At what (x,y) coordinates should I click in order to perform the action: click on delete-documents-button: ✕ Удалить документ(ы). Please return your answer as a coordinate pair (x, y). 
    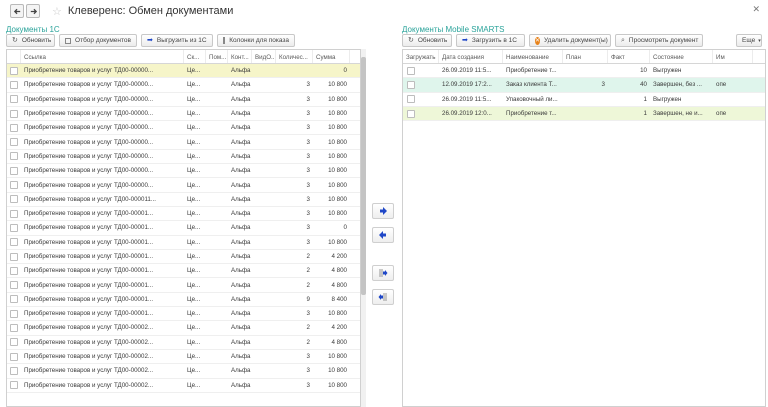
    Looking at the image, I should click on (570, 40).